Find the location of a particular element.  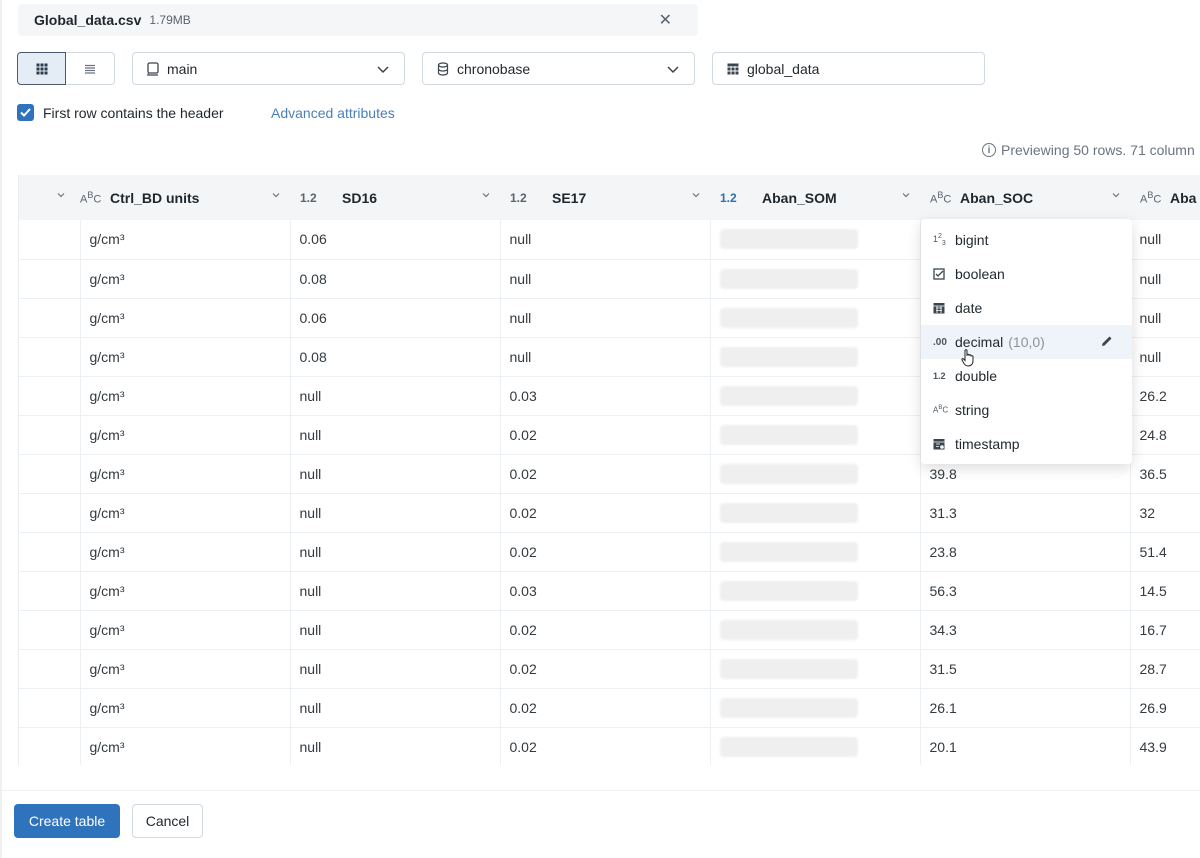

type-option-string: ABC string is located at coordinates (1026, 410).